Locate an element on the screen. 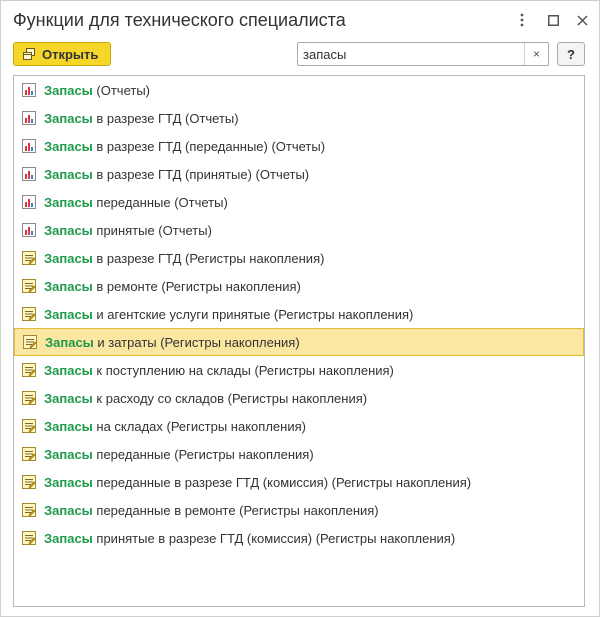 The height and width of the screenshot is (617, 600). list-item-label: Запасы в ремонте (Регистры накопления) is located at coordinates (172, 286).